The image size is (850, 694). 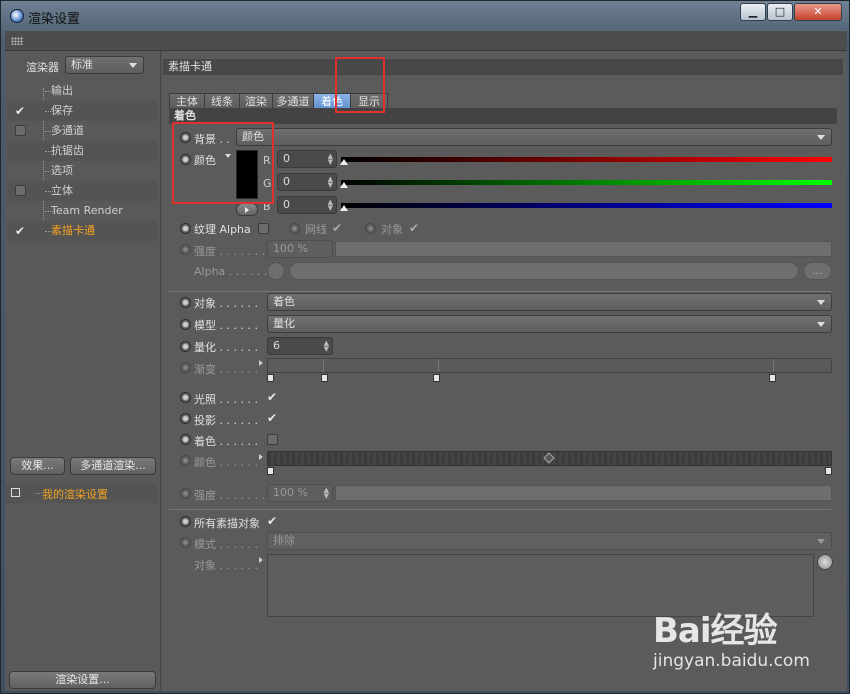 I want to click on r-input: 0 ▲ ▼, so click(x=307, y=159).